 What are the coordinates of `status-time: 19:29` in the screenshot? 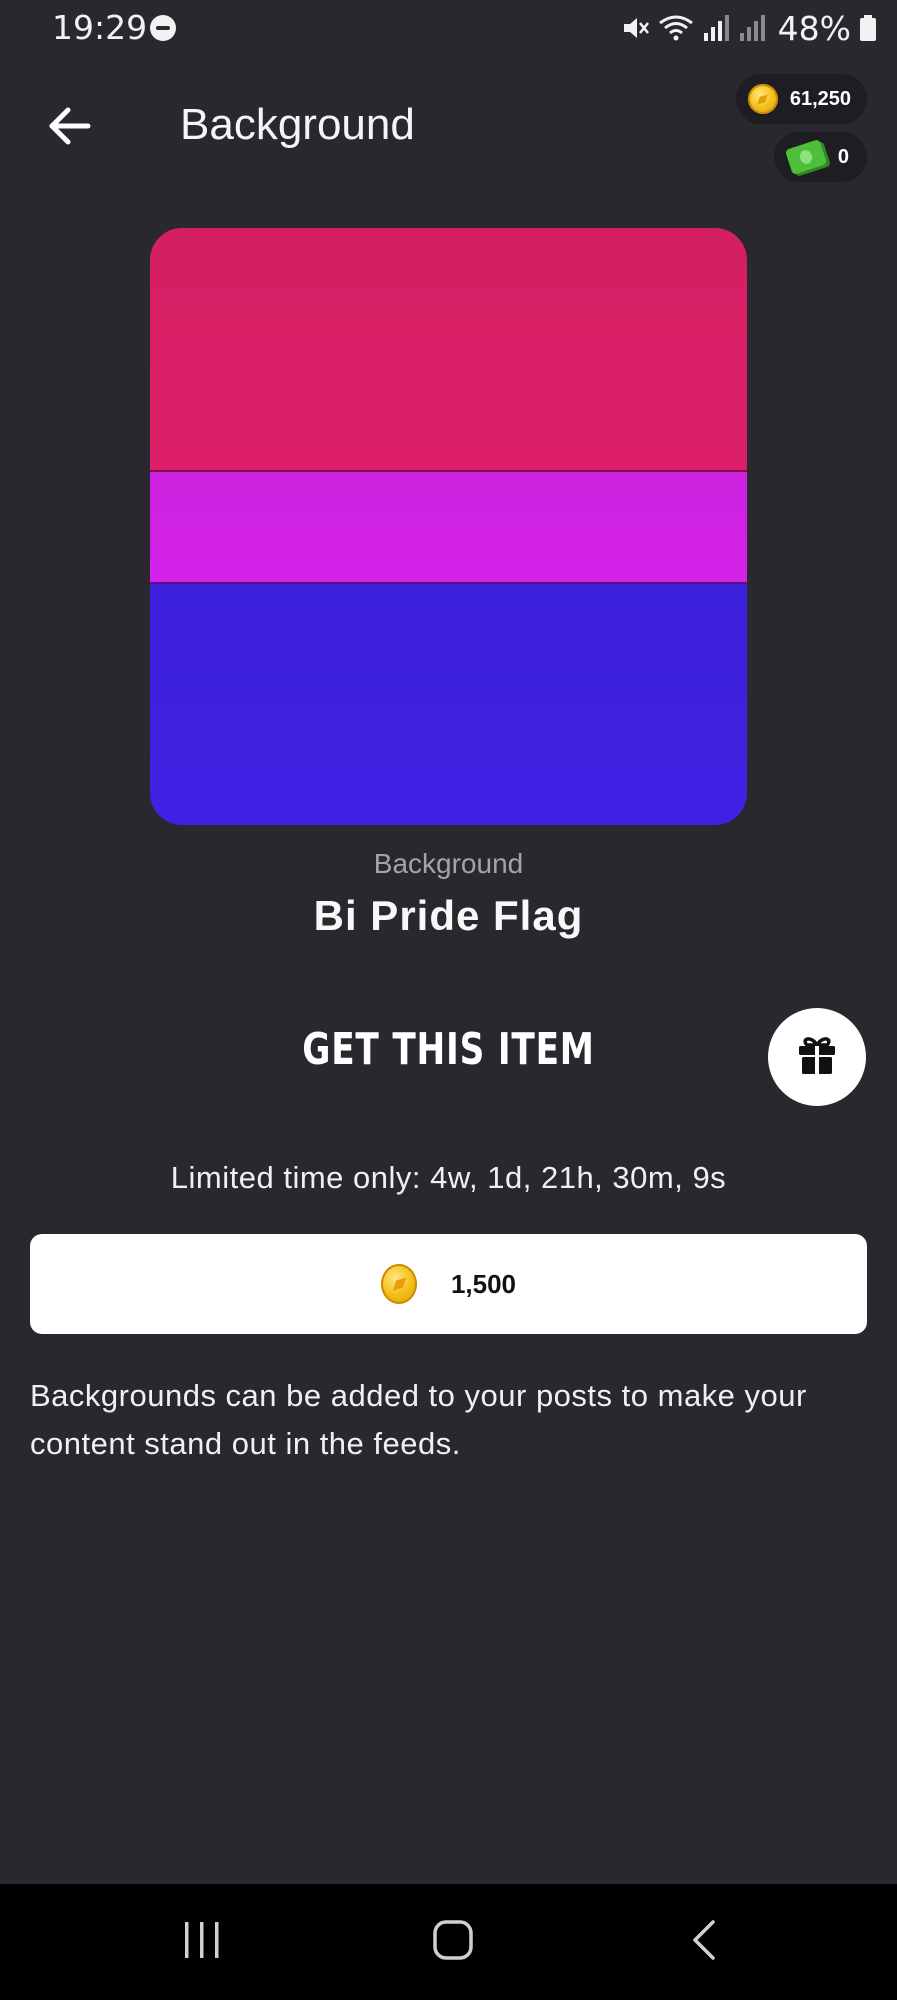 It's located at (100, 27).